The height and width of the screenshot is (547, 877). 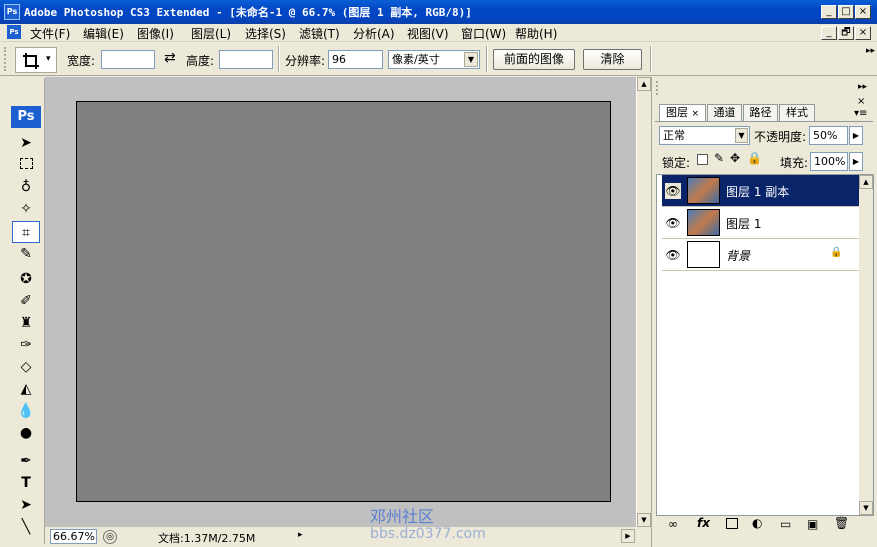 I want to click on healing-brush-tool-icon: ✪, so click(x=26, y=279).